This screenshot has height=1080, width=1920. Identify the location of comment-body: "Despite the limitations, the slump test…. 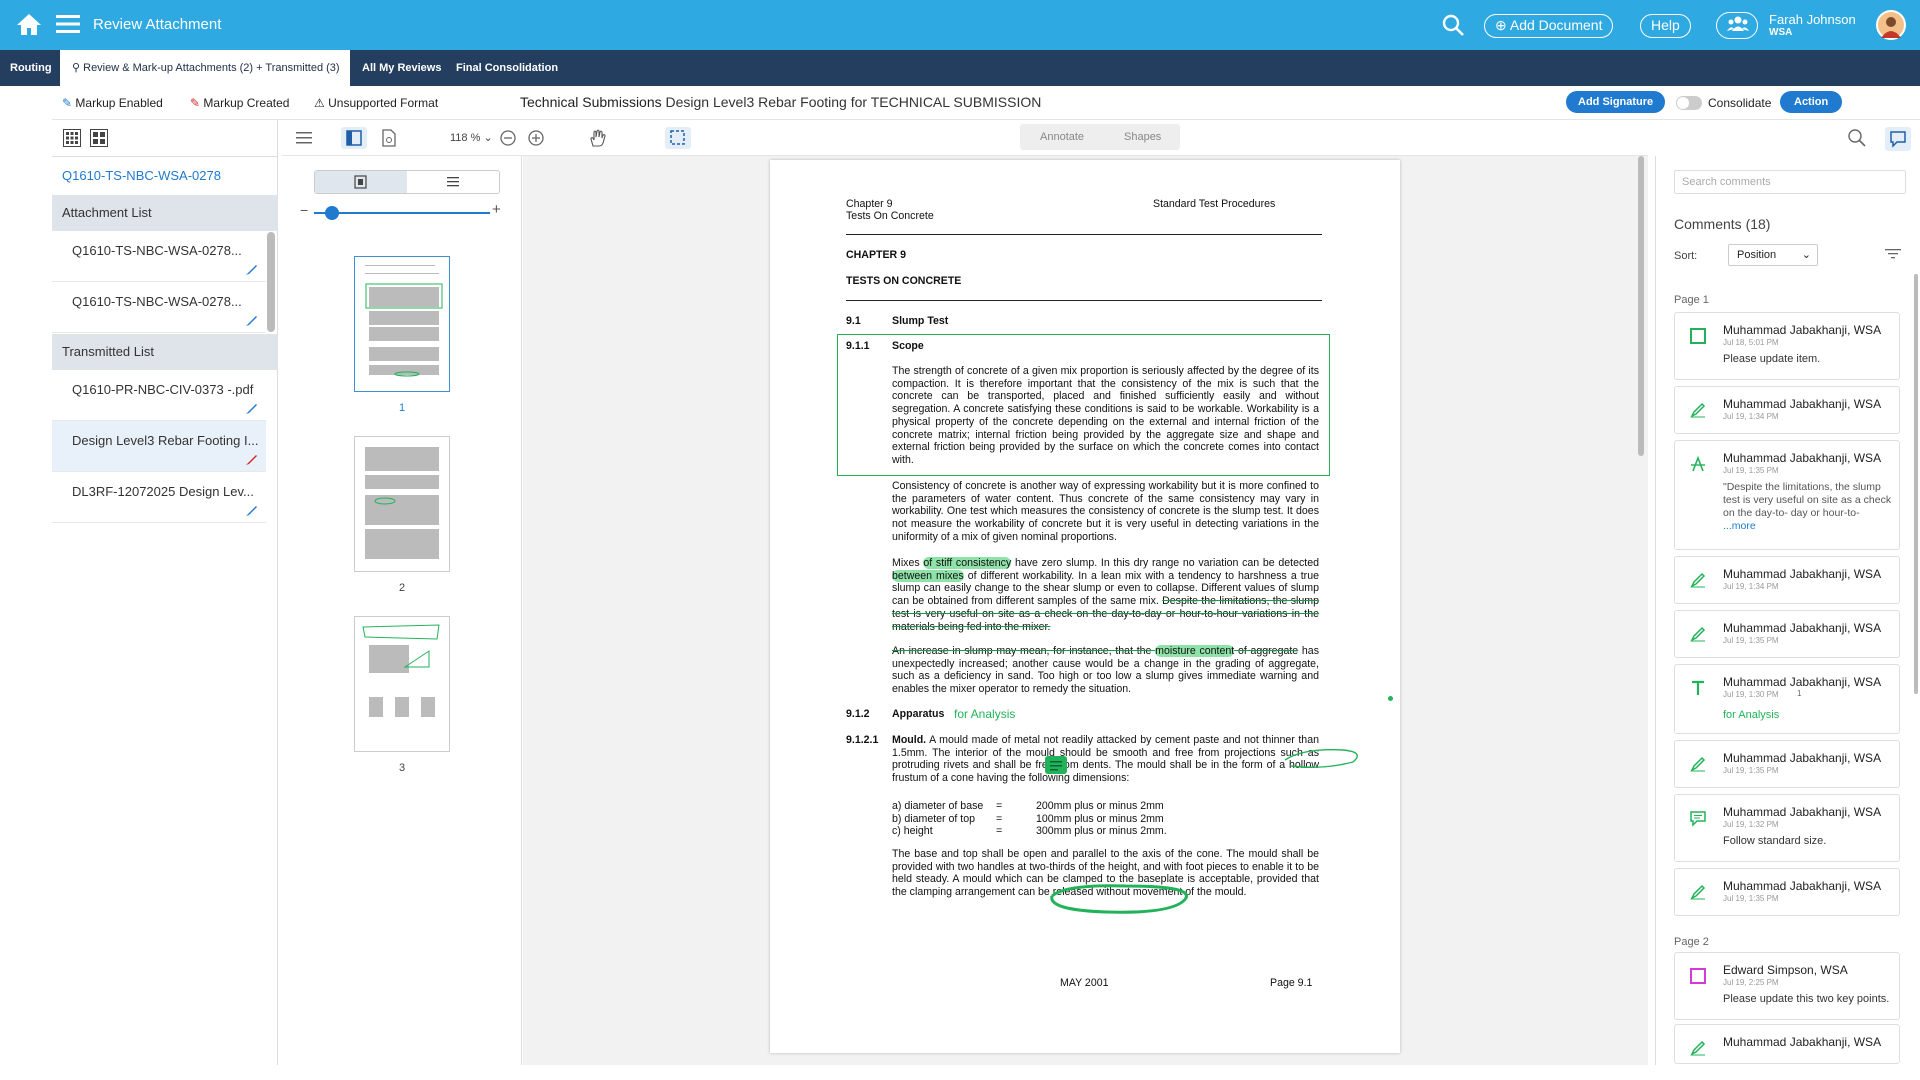
(1808, 507).